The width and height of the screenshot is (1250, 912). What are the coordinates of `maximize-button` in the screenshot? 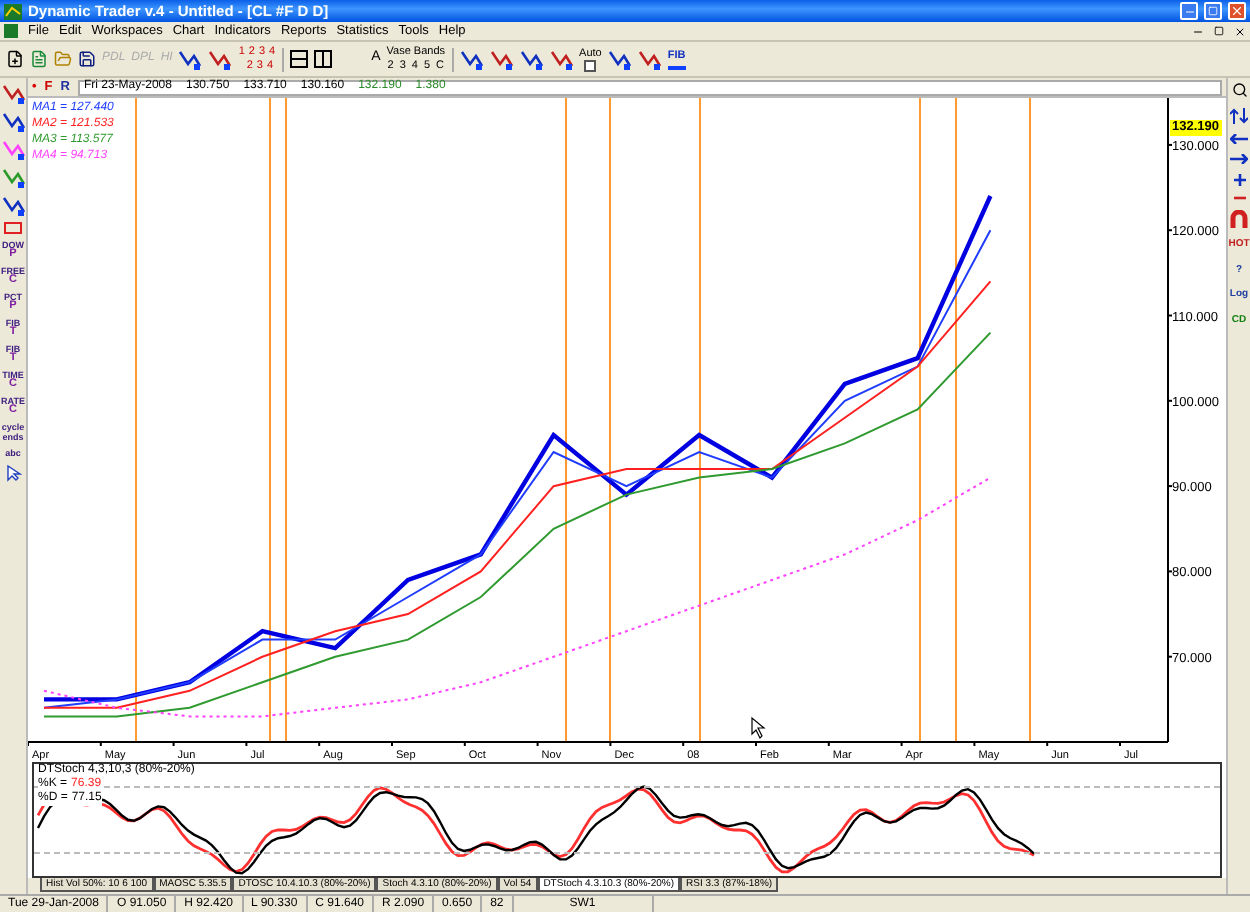 It's located at (1213, 11).